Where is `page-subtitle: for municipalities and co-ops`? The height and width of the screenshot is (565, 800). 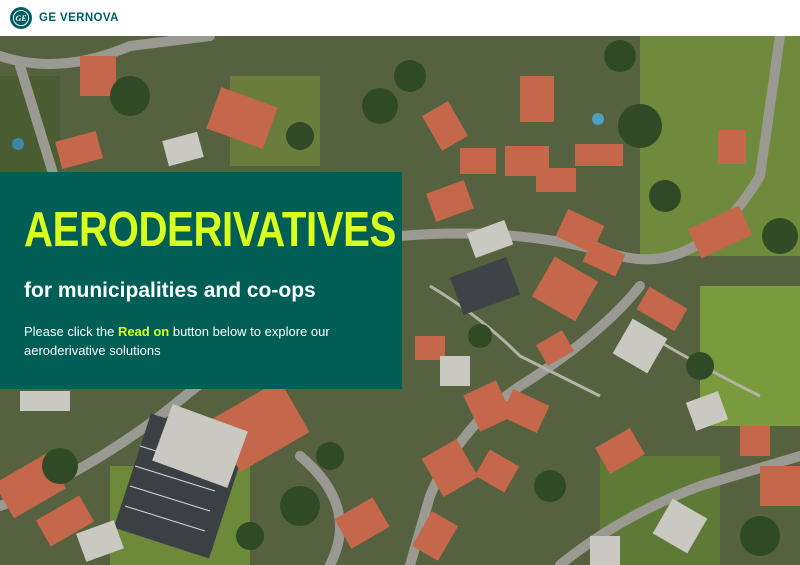 page-subtitle: for municipalities and co-ops is located at coordinates (170, 290).